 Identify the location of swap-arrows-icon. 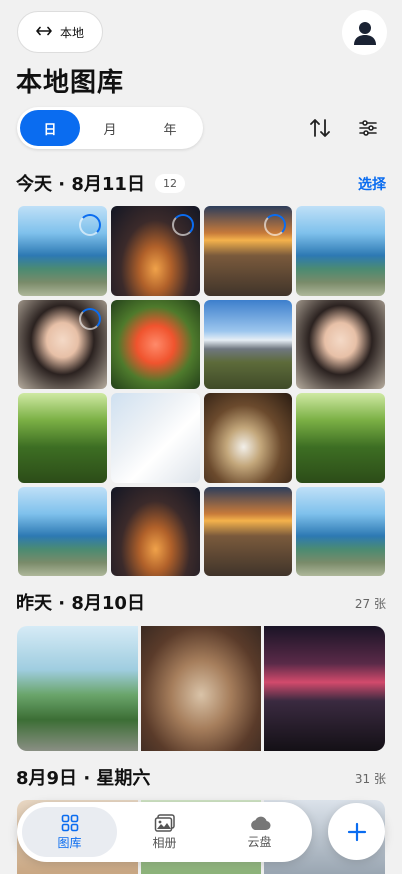
(44, 32).